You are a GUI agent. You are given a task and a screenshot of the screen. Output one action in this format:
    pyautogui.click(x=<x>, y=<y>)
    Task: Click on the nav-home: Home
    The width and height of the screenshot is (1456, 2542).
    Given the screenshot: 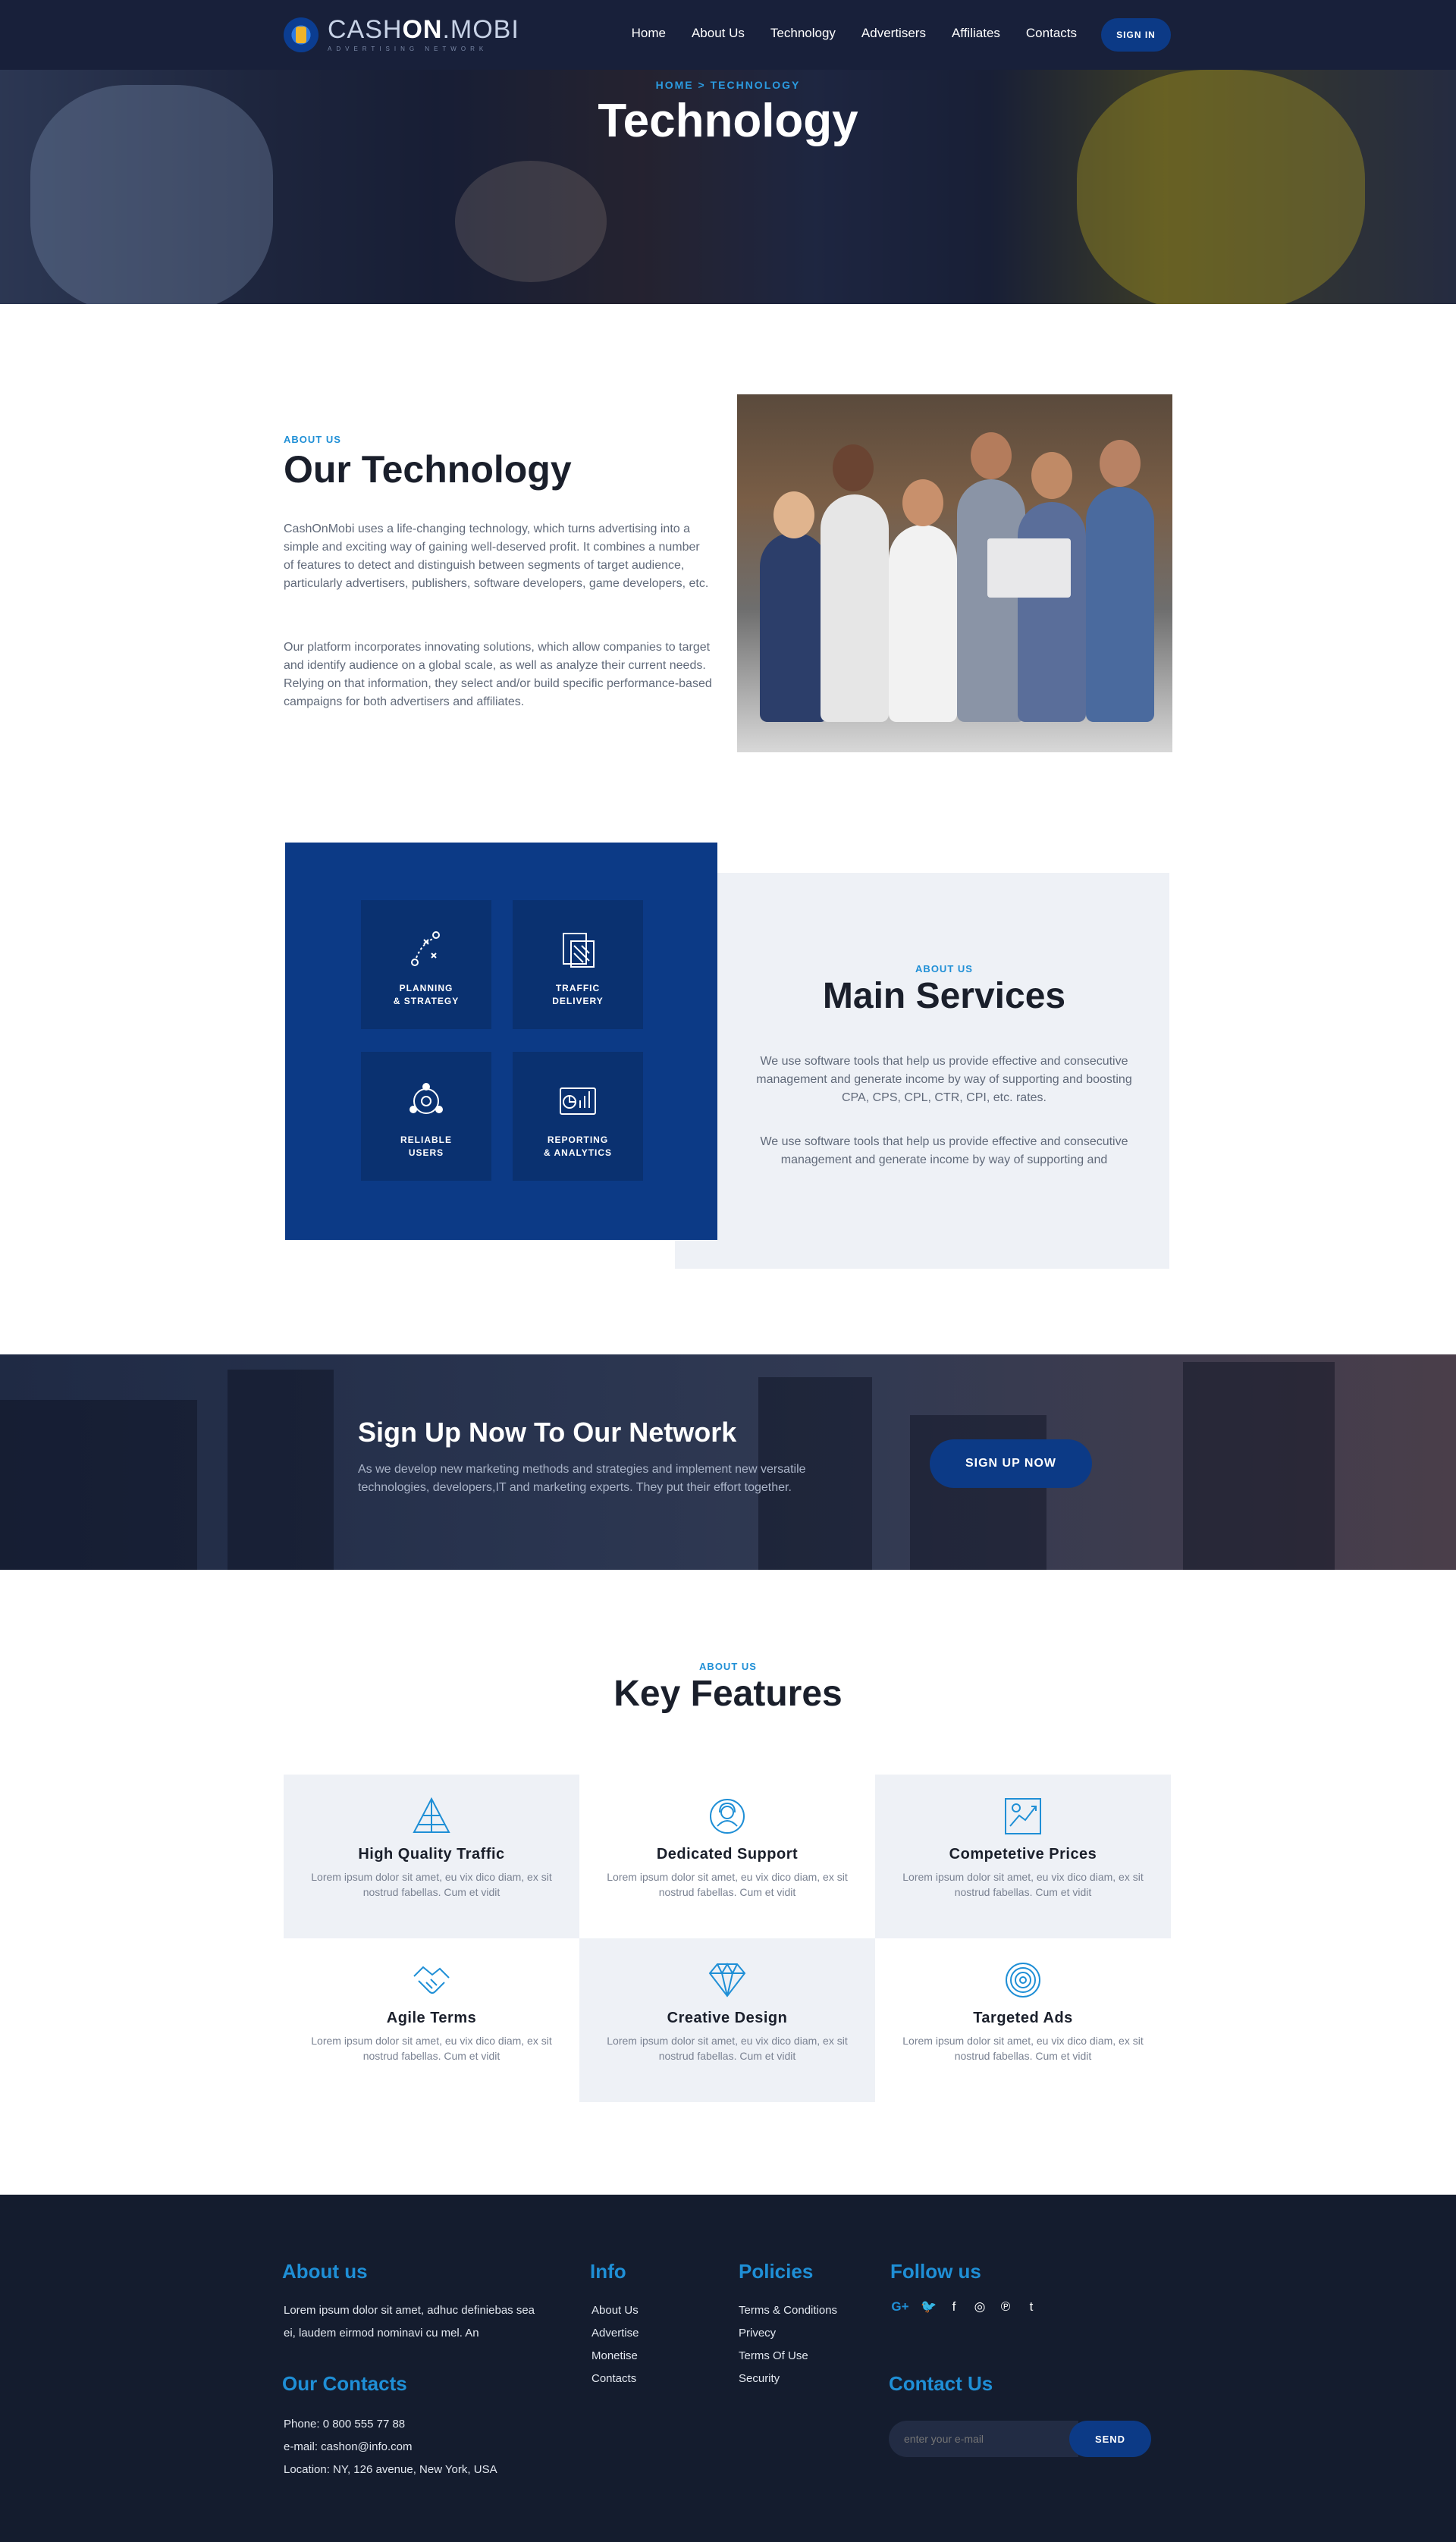 What is the action you would take?
    pyautogui.click(x=649, y=33)
    